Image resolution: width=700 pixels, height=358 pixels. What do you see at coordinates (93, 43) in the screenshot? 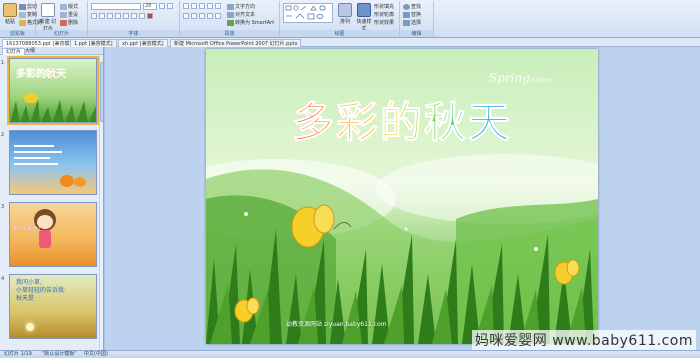
I see `doc-tab: 1.ppt [兼容模式]` at bounding box center [93, 43].